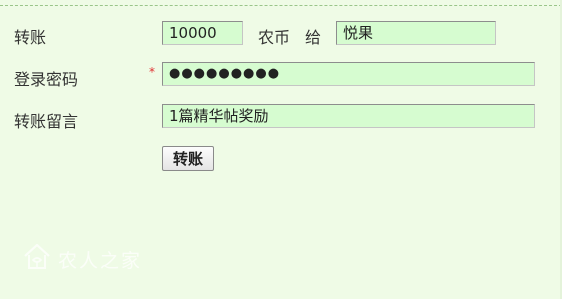  I want to click on message-label: 转账留言, so click(46, 121).